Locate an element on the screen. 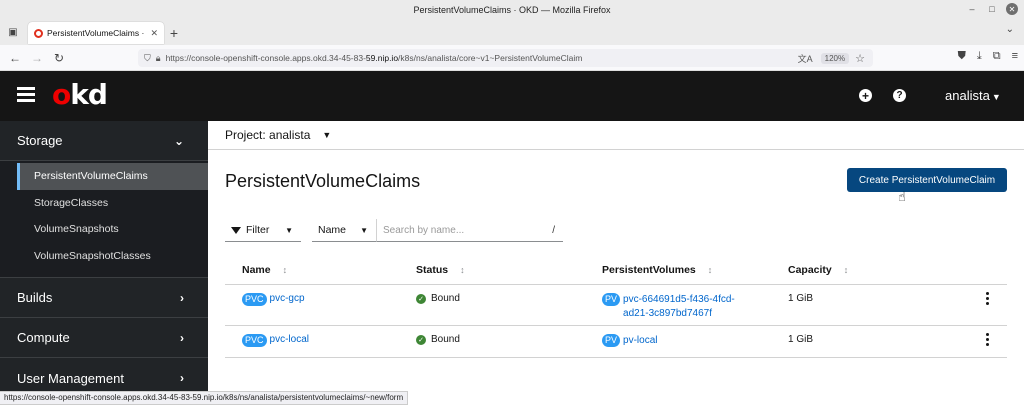 The width and height of the screenshot is (1024, 405). reload-icon: ↻ is located at coordinates (59, 58).